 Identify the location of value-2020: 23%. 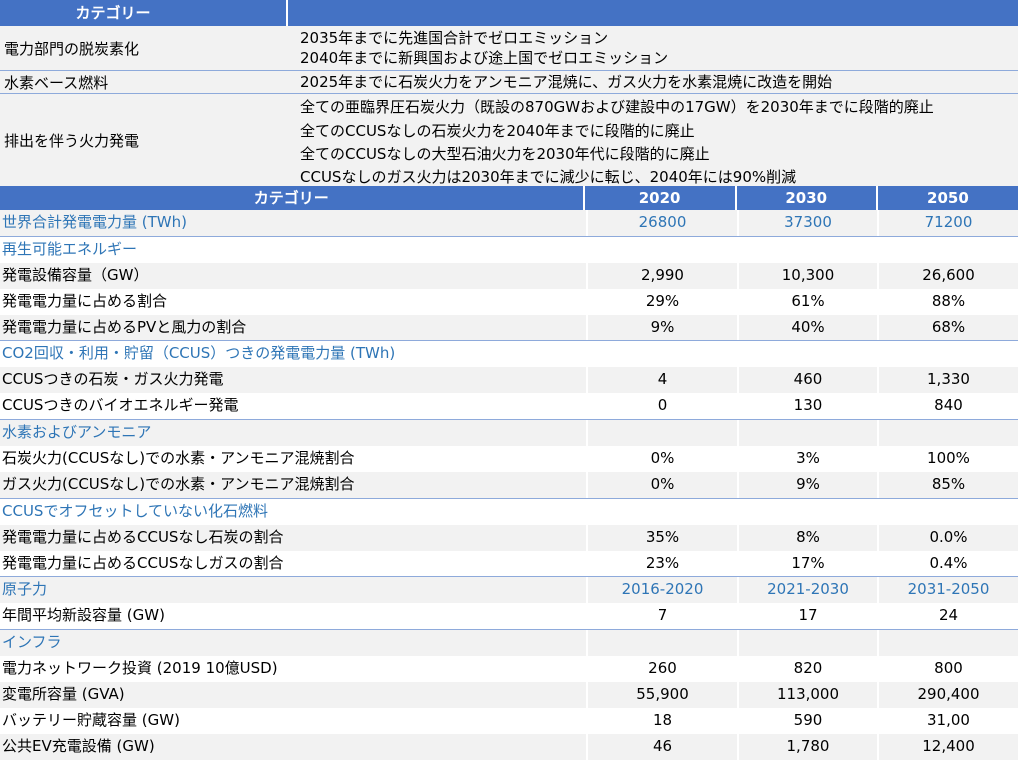
(661, 563).